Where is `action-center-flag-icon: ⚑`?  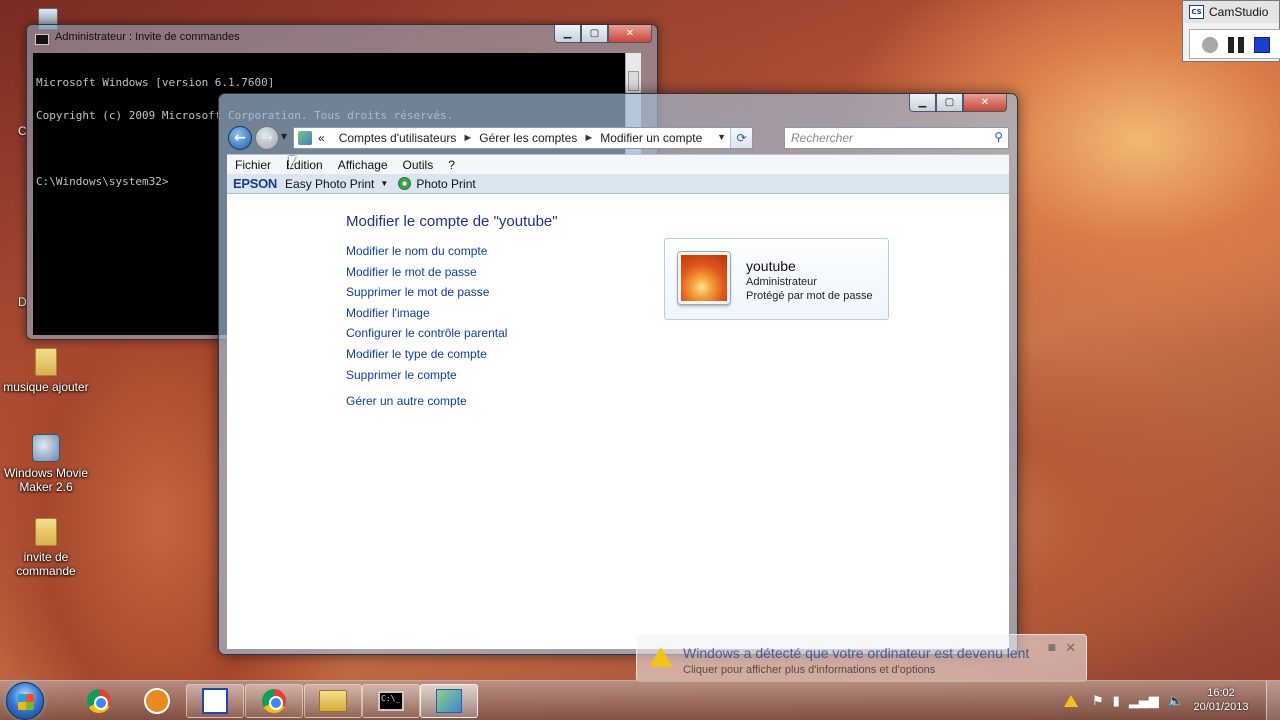
action-center-flag-icon: ⚑ is located at coordinates (1098, 701).